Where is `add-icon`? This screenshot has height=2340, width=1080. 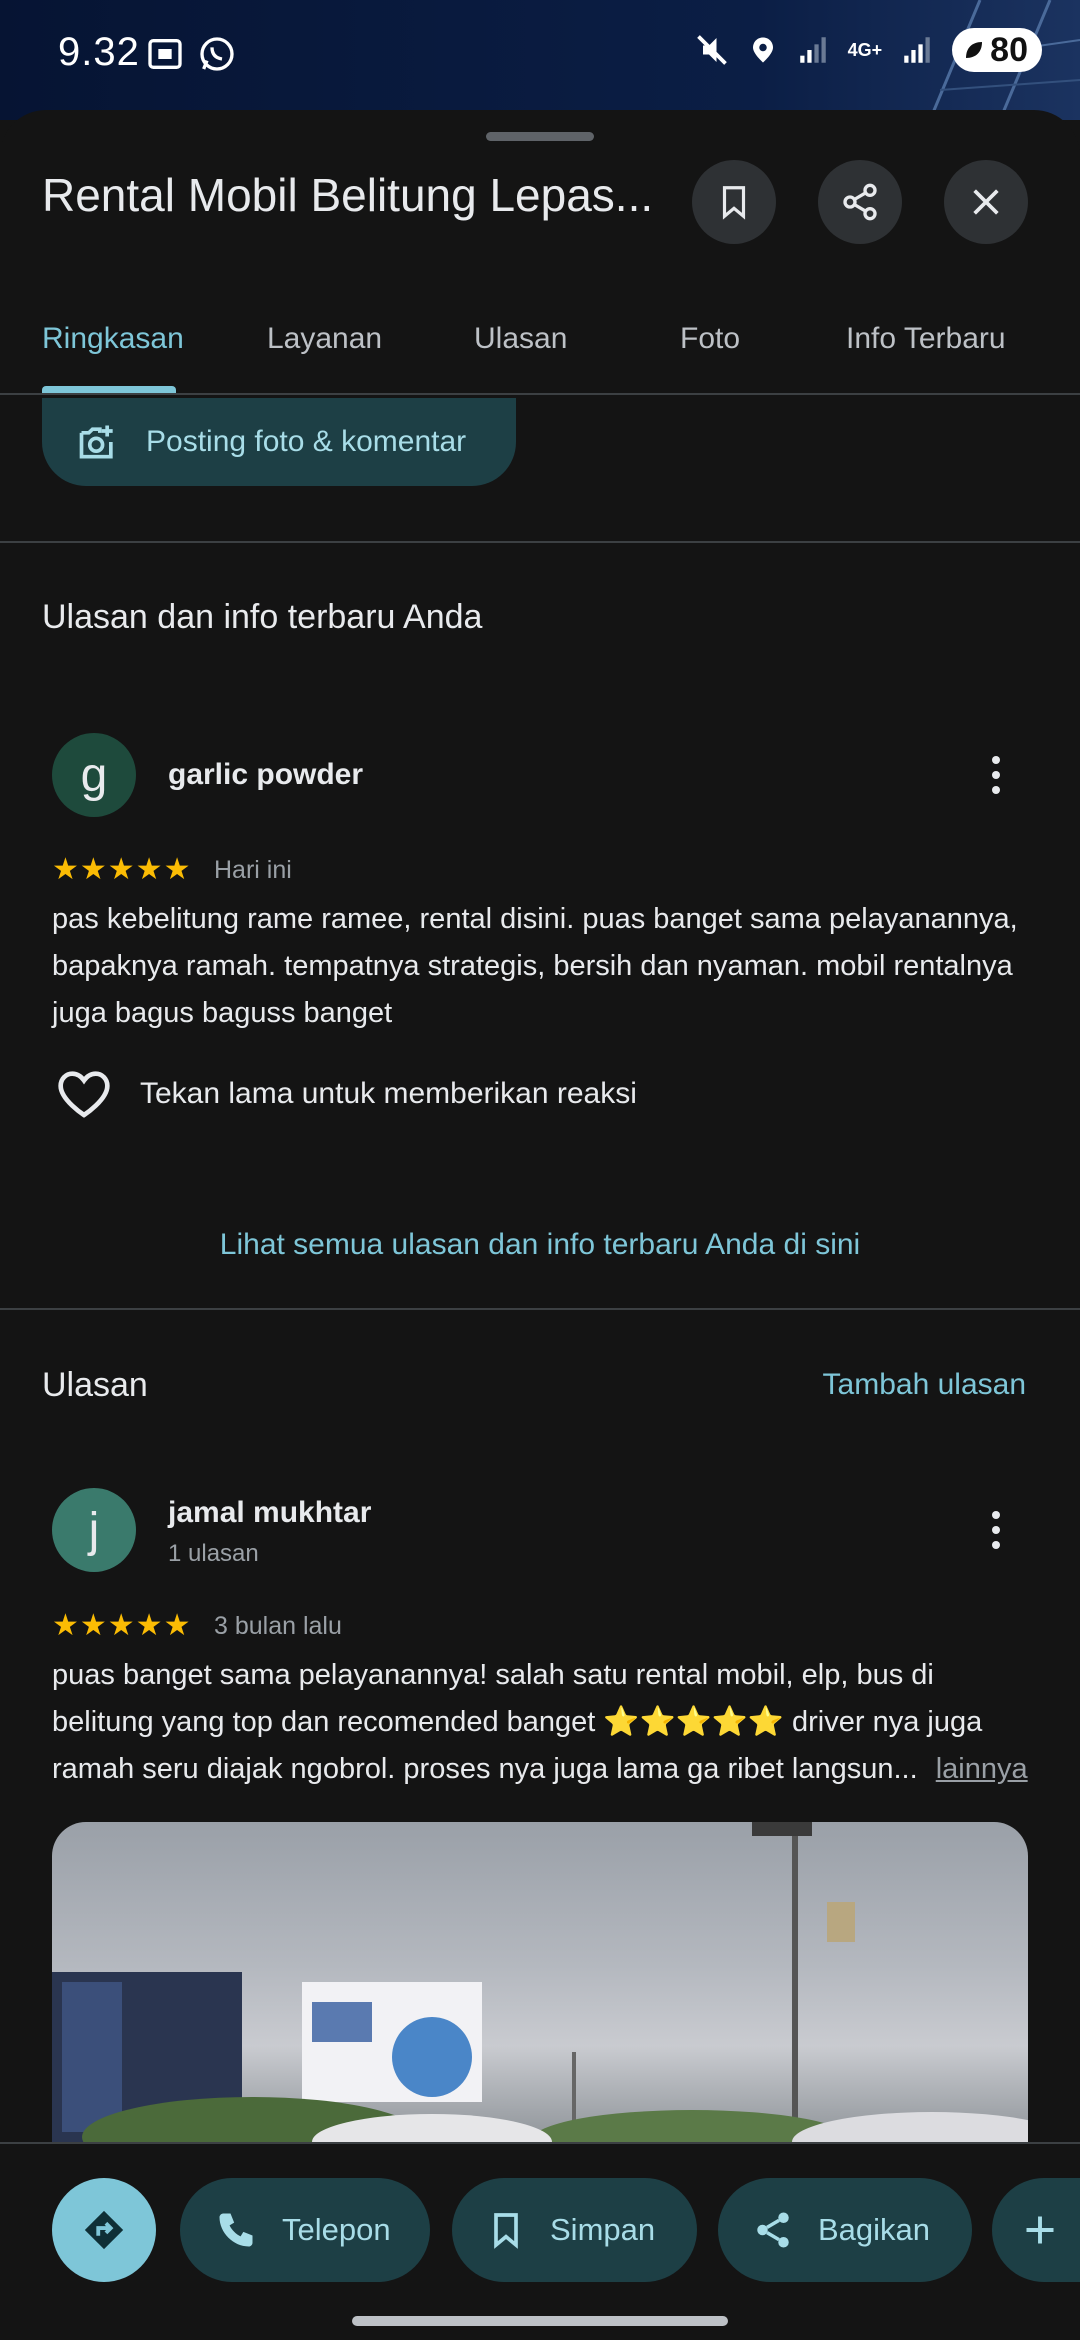 add-icon is located at coordinates (1040, 2230).